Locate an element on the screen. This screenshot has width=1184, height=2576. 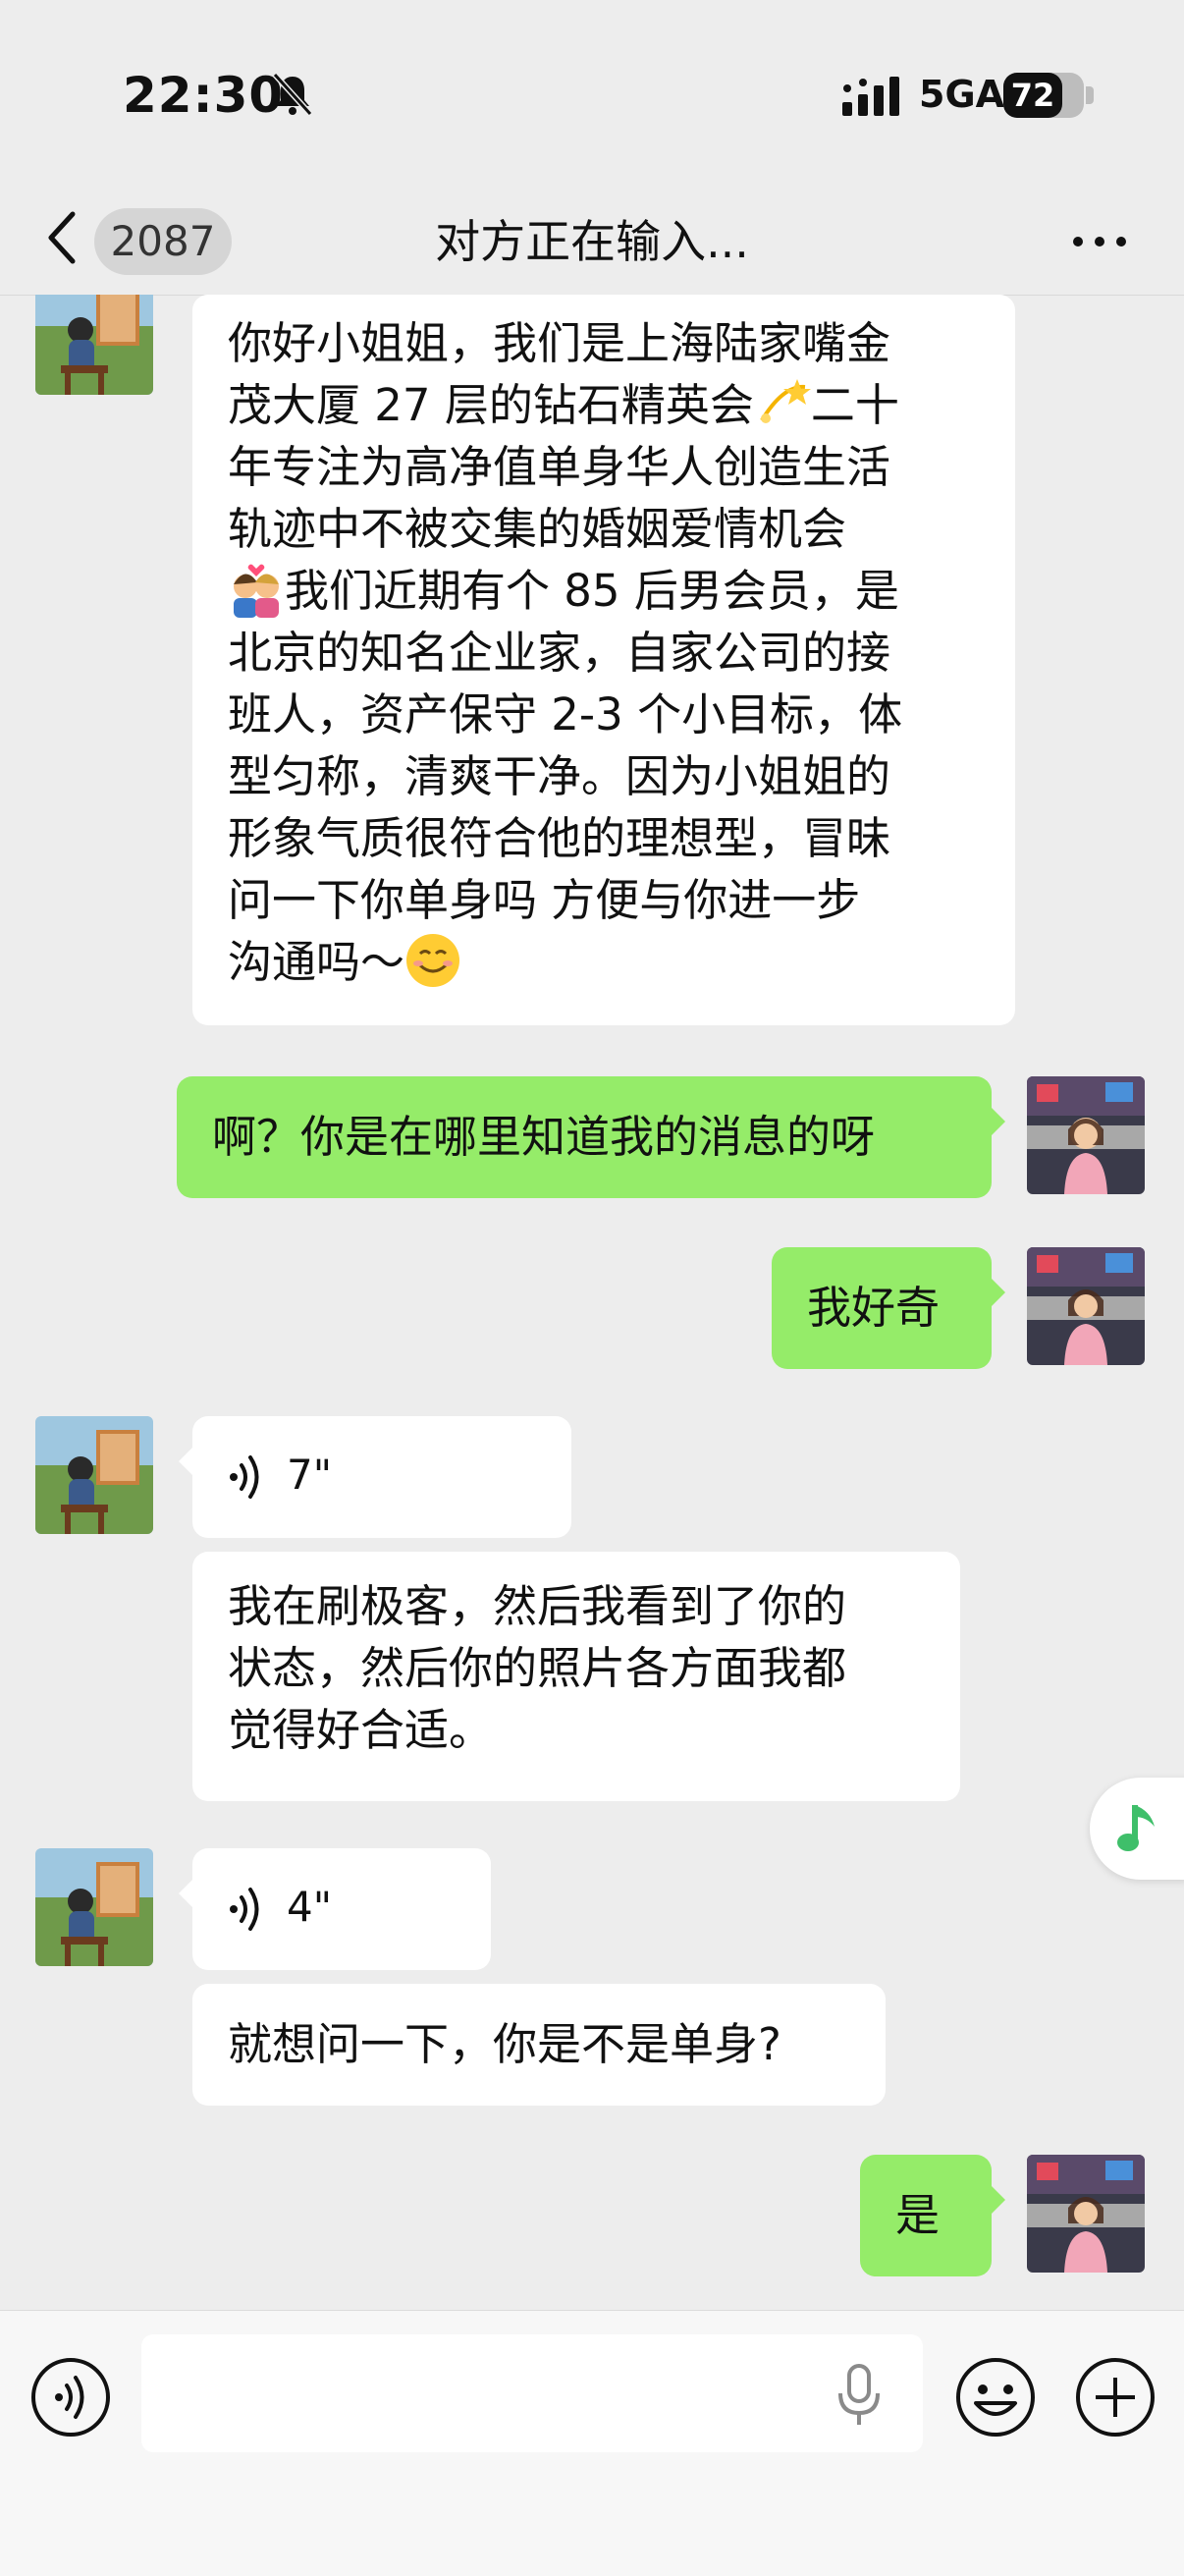
message-input is located at coordinates (532, 2393).